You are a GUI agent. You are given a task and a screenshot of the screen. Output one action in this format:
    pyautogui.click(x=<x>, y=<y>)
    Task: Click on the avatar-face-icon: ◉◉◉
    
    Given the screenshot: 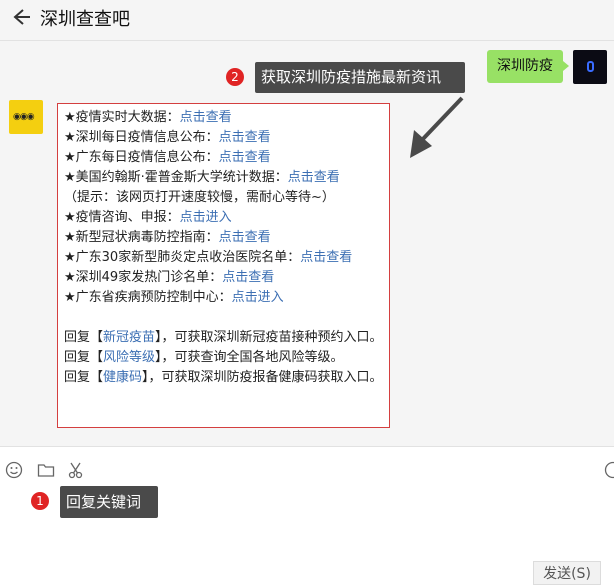 What is the action you would take?
    pyautogui.click(x=23, y=117)
    